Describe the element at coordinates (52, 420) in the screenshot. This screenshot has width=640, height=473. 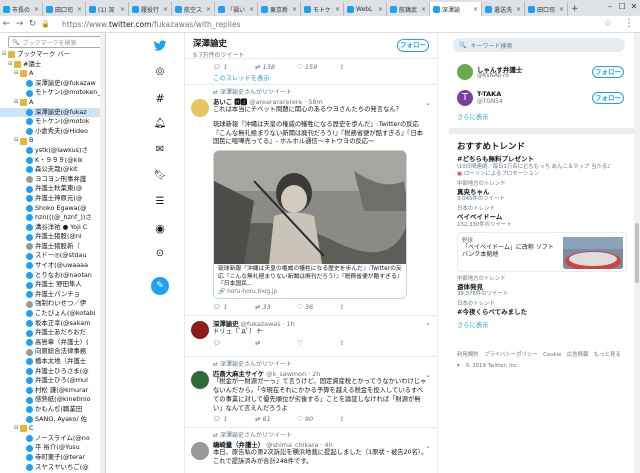
I see `bookmark-item: SANO, Ayako/ 佐` at that location.